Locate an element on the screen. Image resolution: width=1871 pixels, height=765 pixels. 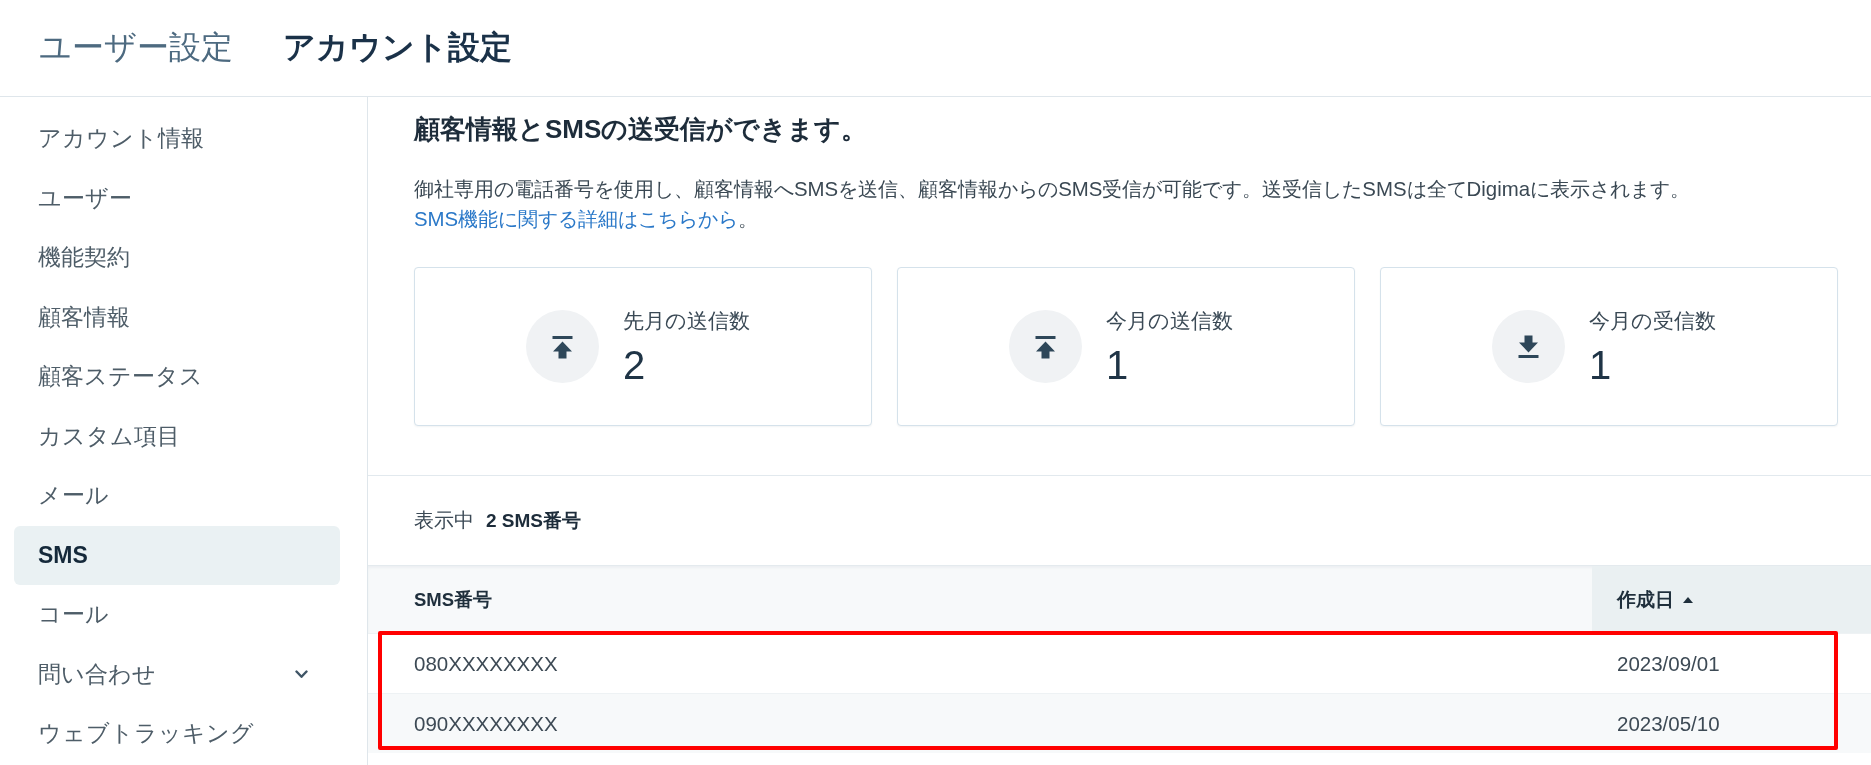
section-title: ユーザー設定 is located at coordinates (136, 47).